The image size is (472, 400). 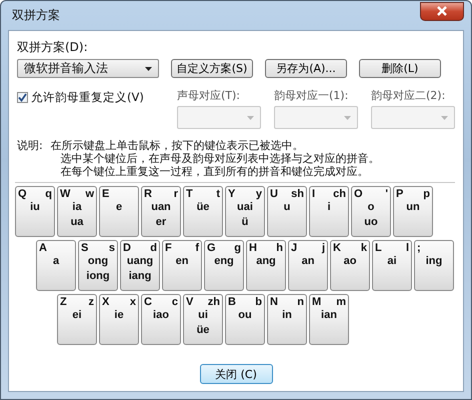 I want to click on keyboard-key: H h ang, so click(x=266, y=265).